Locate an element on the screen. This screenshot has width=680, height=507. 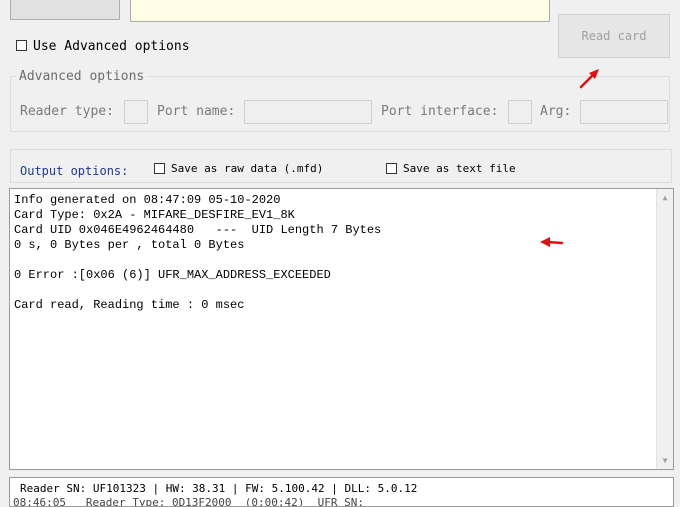
read-card-button: Read card is located at coordinates (614, 36).